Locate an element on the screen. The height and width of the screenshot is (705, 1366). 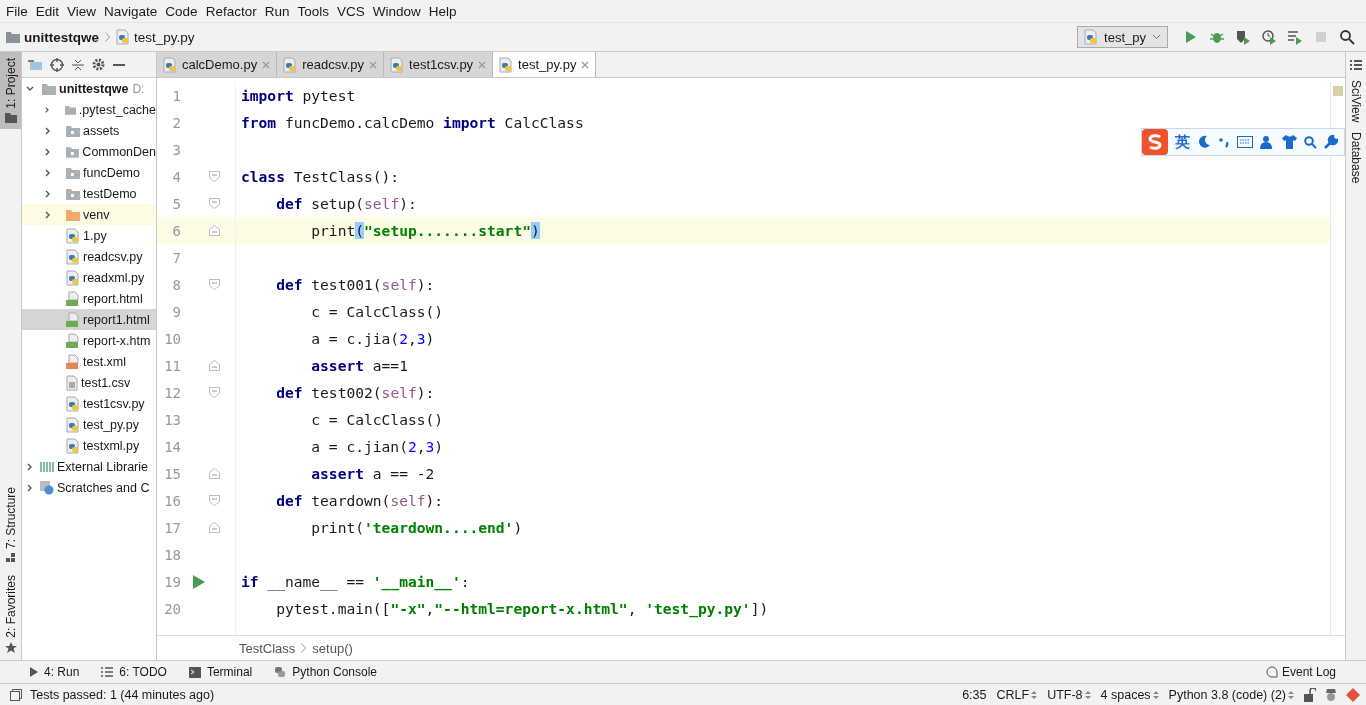
status-item: Python 3.8 (code) (2) is located at coordinates (1231, 694).